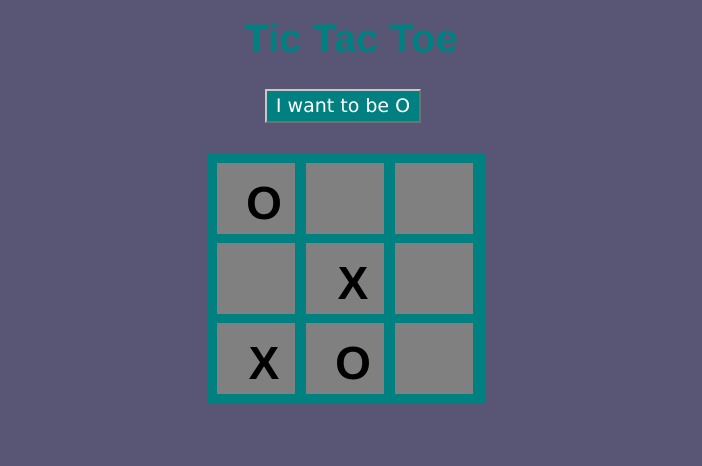  I want to click on board-cell-r1c3, so click(434, 198).